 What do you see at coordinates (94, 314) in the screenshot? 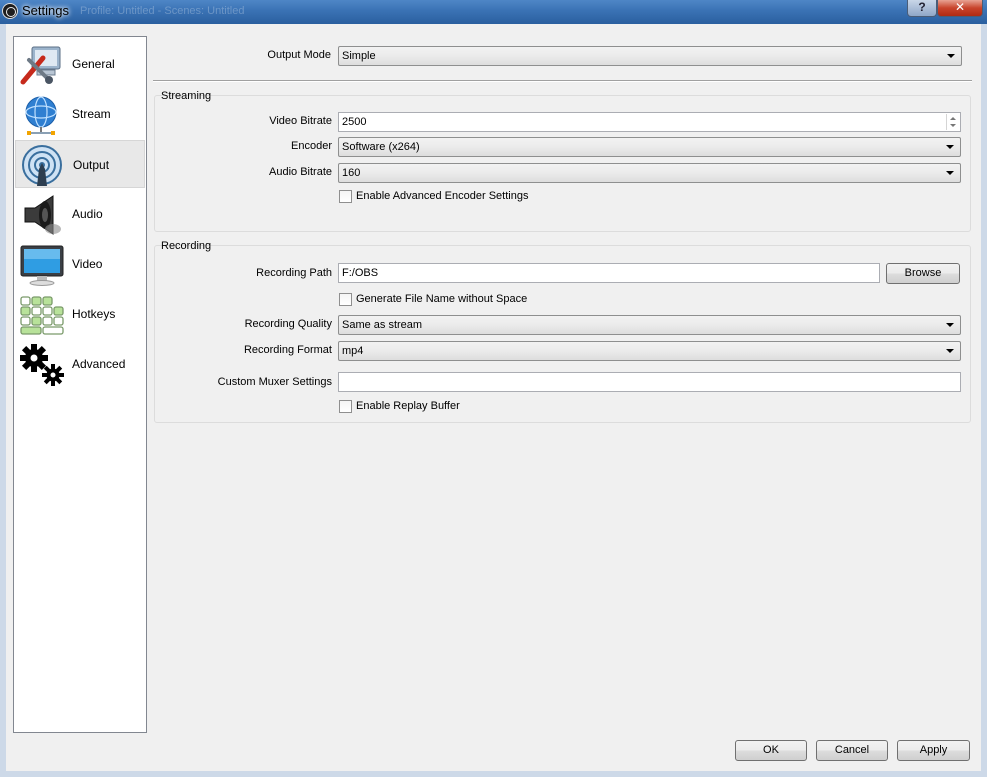
I see `sidebar-item-label: Hotkeys` at bounding box center [94, 314].